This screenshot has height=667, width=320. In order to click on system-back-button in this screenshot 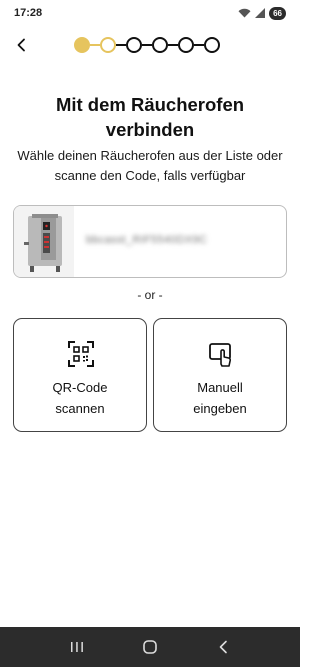, I will do `click(223, 647)`.